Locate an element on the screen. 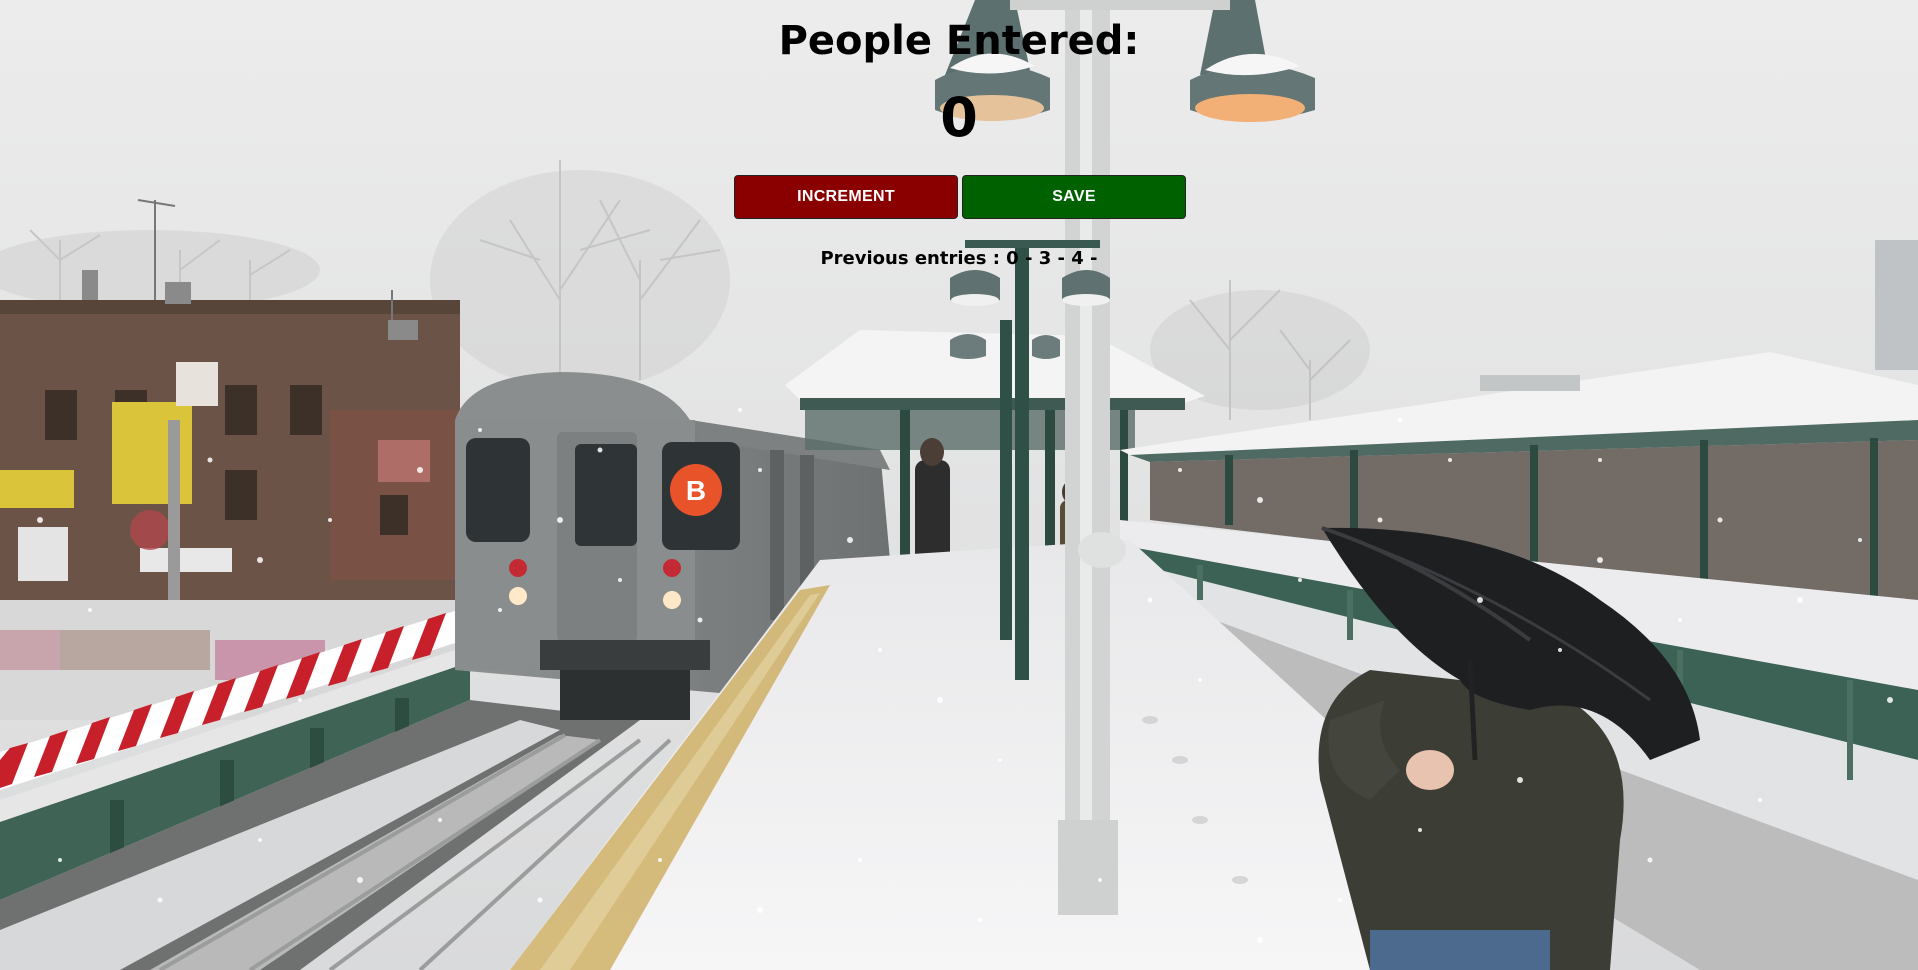 This screenshot has height=970, width=1918. people-entered-title: People Entered: is located at coordinates (959, 41).